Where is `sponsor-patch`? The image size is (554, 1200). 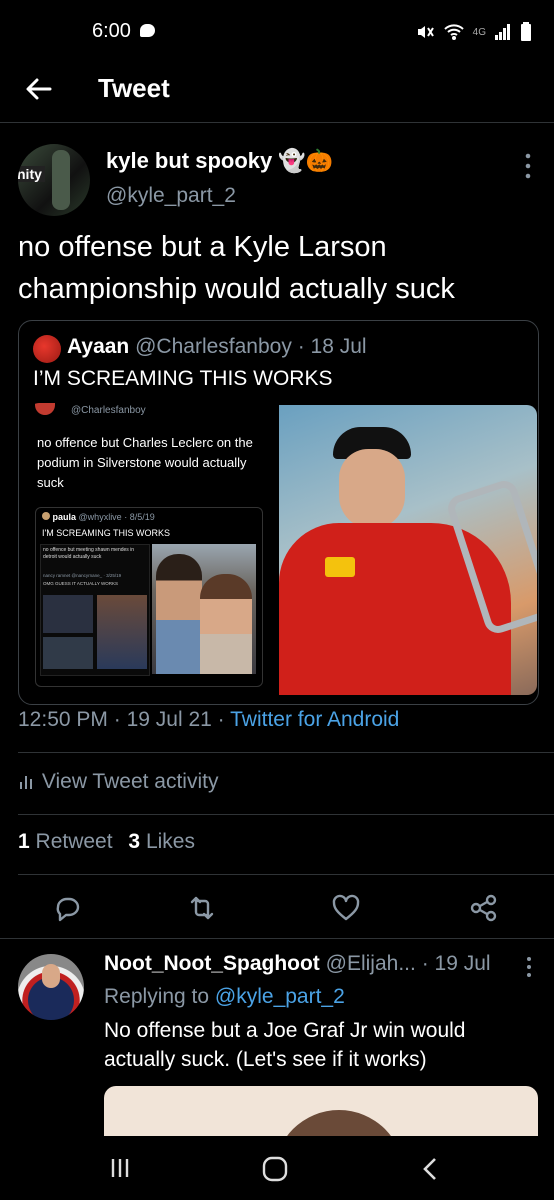
sponsor-patch is located at coordinates (340, 567).